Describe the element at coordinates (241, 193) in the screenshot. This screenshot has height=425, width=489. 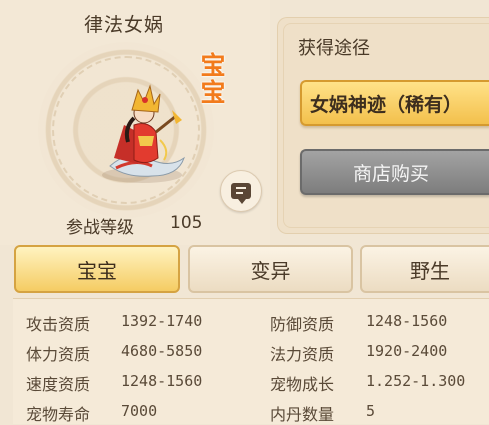
I see `chat-icon` at that location.